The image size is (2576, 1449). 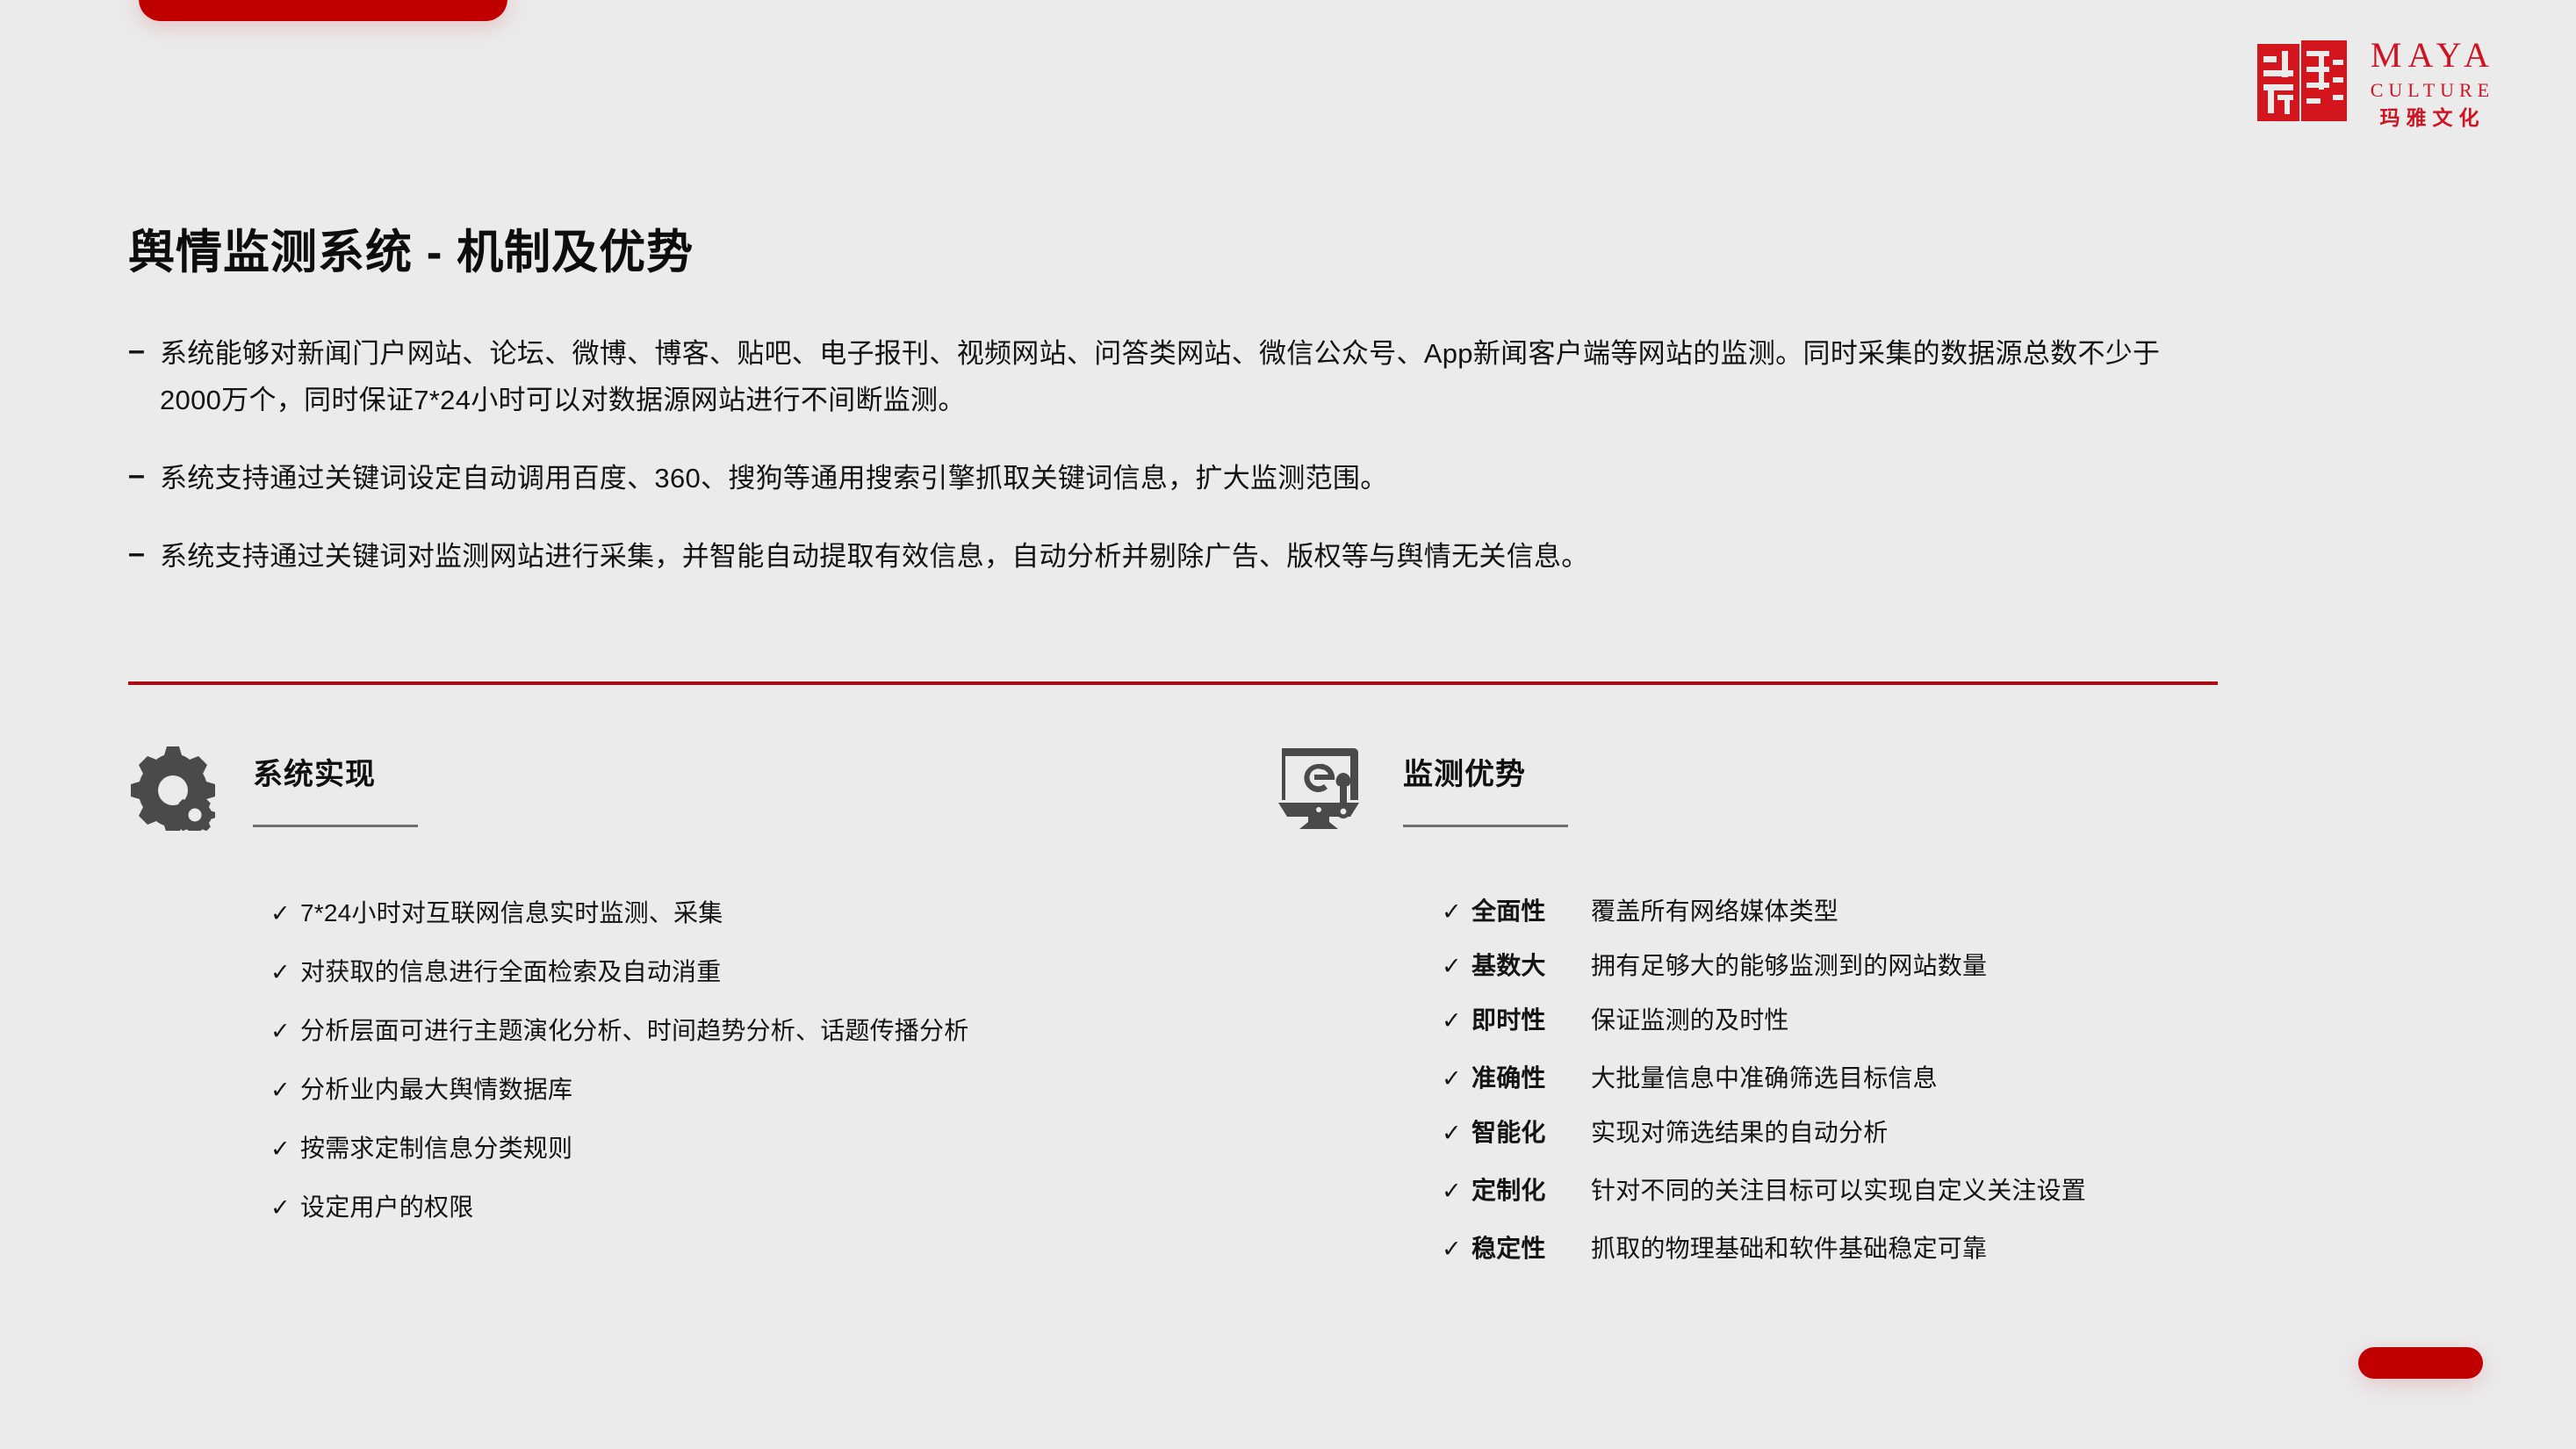 I want to click on list-item-label: 设定用户的权限, so click(x=387, y=1207).